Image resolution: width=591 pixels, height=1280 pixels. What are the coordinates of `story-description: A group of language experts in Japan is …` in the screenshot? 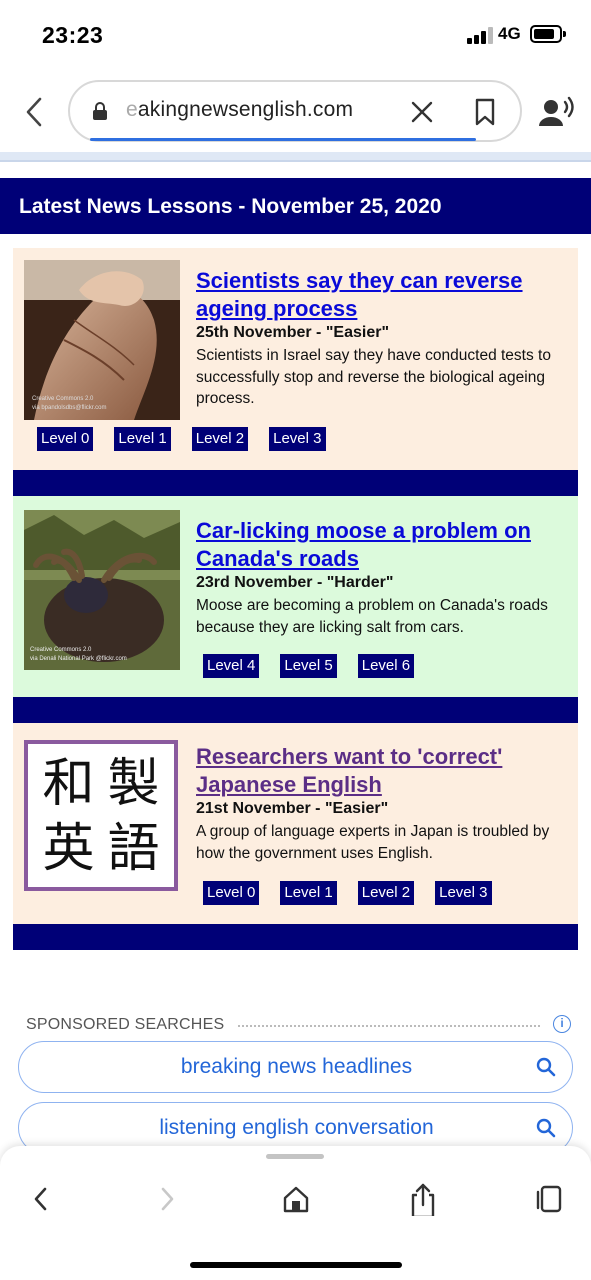 It's located at (373, 842).